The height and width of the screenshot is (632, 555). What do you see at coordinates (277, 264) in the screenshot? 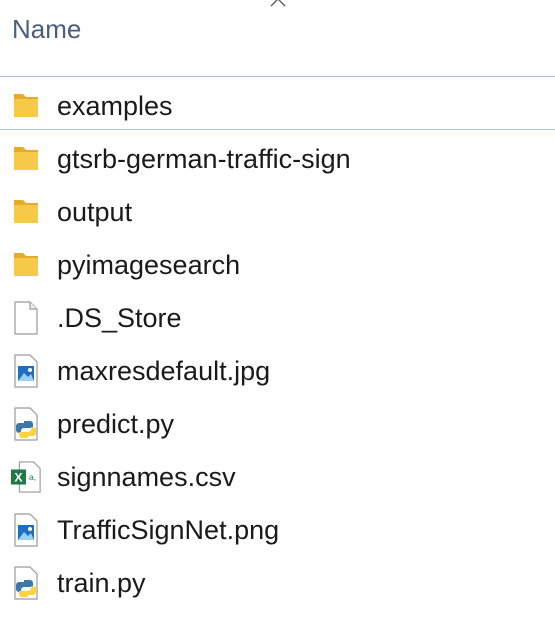
I see `file-row-pyimagesearch: pyimagesearch` at bounding box center [277, 264].